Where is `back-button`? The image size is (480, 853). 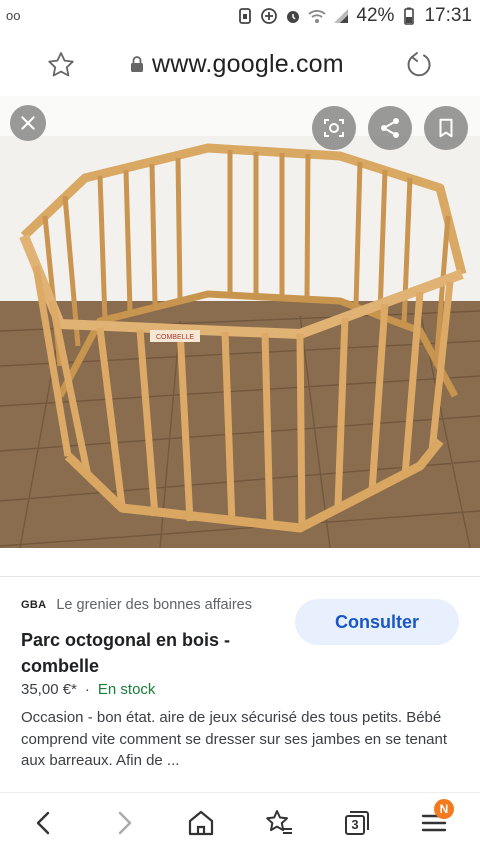
back-button is located at coordinates (44, 823).